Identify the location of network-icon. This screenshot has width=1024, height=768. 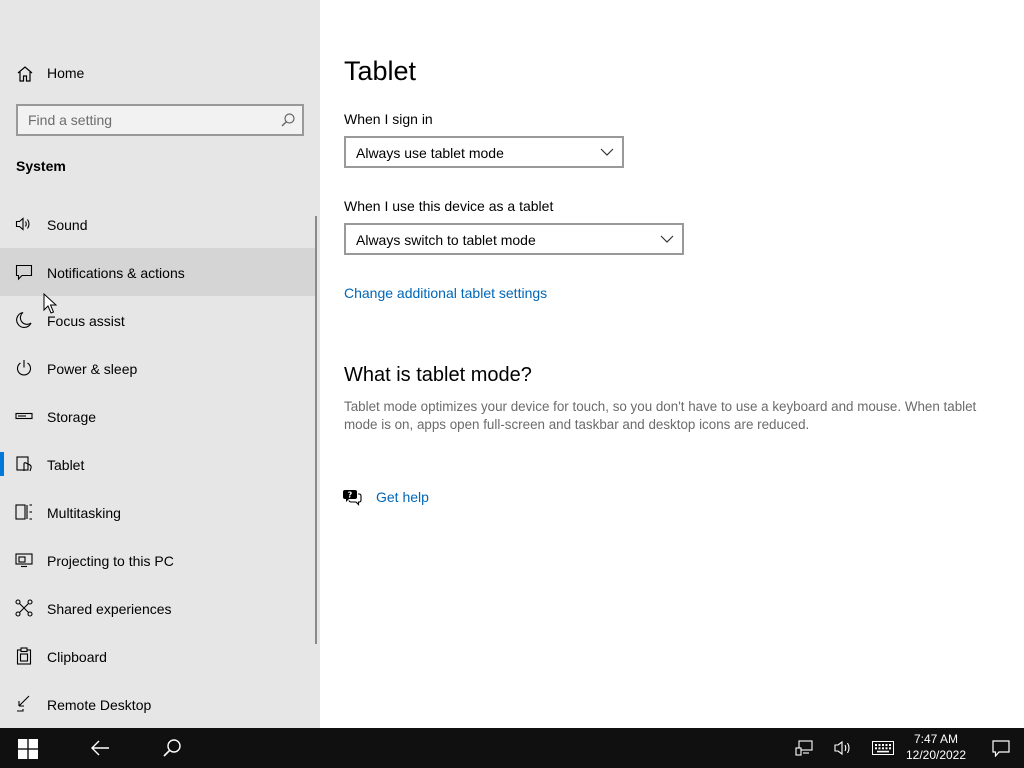
(804, 748).